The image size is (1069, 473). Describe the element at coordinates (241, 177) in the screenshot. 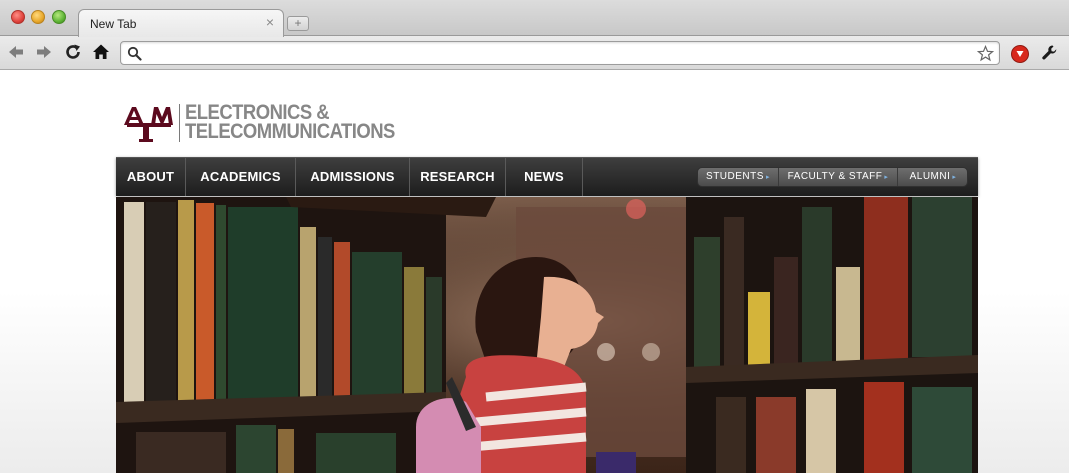

I see `nav-academics: ACADEMICS` at that location.